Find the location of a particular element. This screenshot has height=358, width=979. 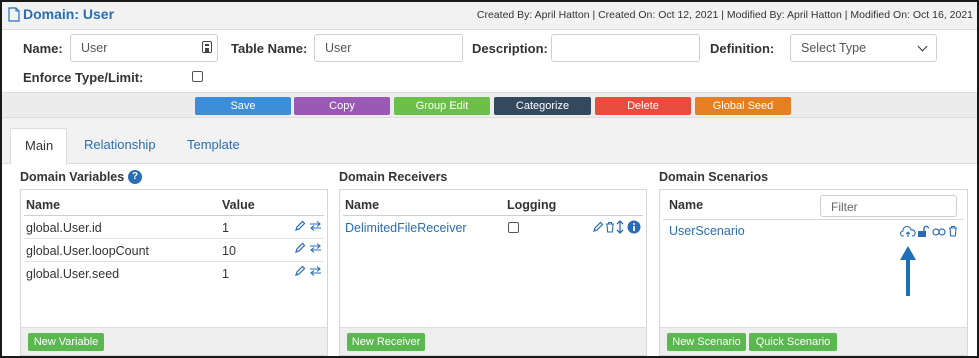

table-name-label: Table Name: is located at coordinates (269, 48).